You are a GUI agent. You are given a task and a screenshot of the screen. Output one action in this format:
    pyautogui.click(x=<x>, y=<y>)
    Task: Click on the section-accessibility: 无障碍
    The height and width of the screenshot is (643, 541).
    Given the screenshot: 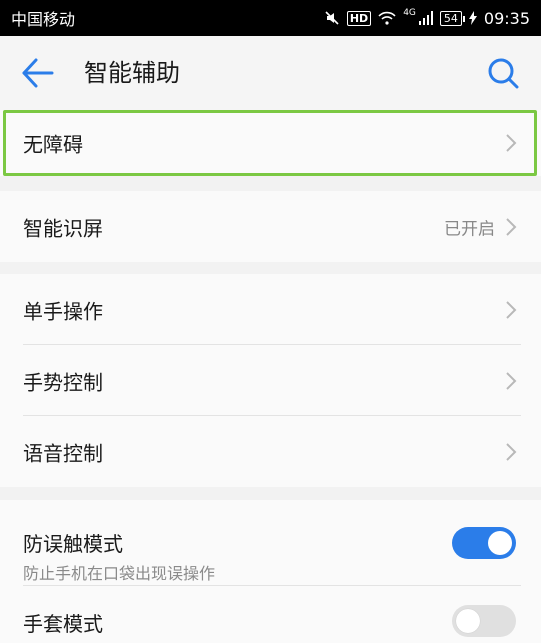 What is the action you would take?
    pyautogui.click(x=270, y=143)
    